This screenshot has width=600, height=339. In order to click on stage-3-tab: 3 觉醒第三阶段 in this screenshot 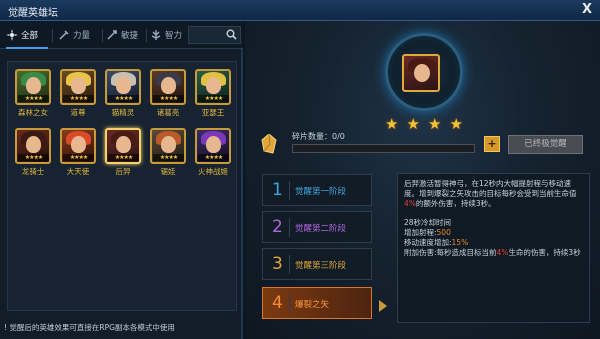, I will do `click(317, 264)`.